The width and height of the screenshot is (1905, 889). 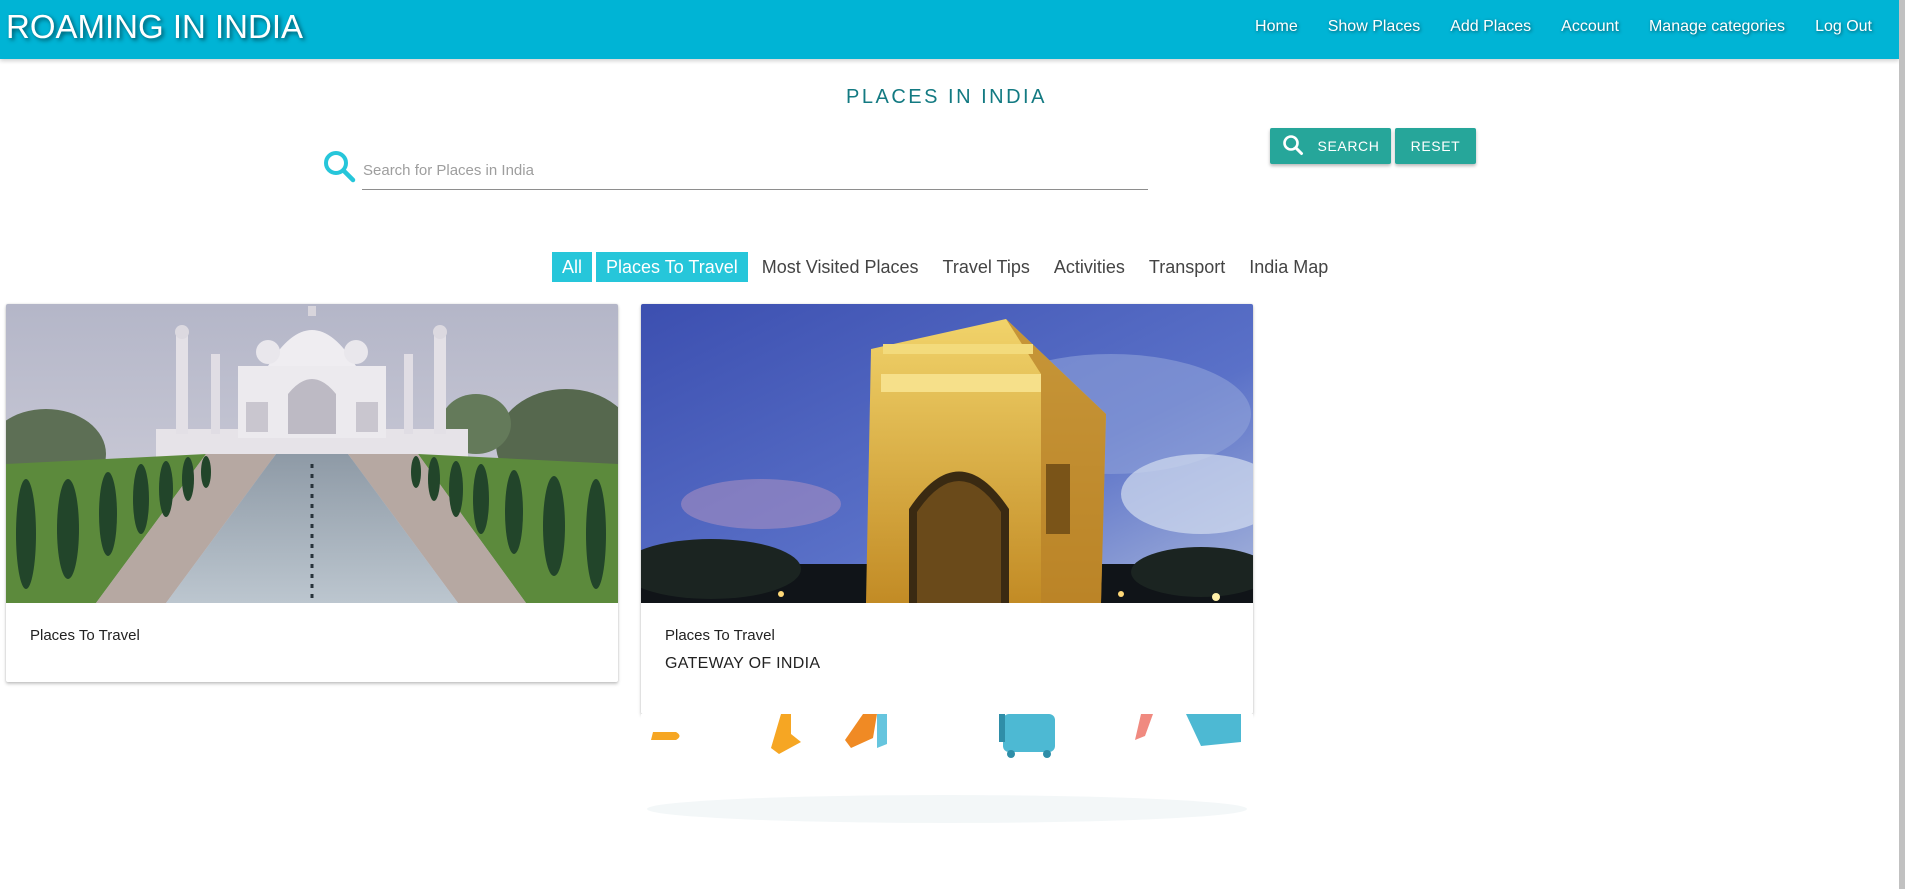 What do you see at coordinates (1089, 267) in the screenshot?
I see `category-activities: Activities` at bounding box center [1089, 267].